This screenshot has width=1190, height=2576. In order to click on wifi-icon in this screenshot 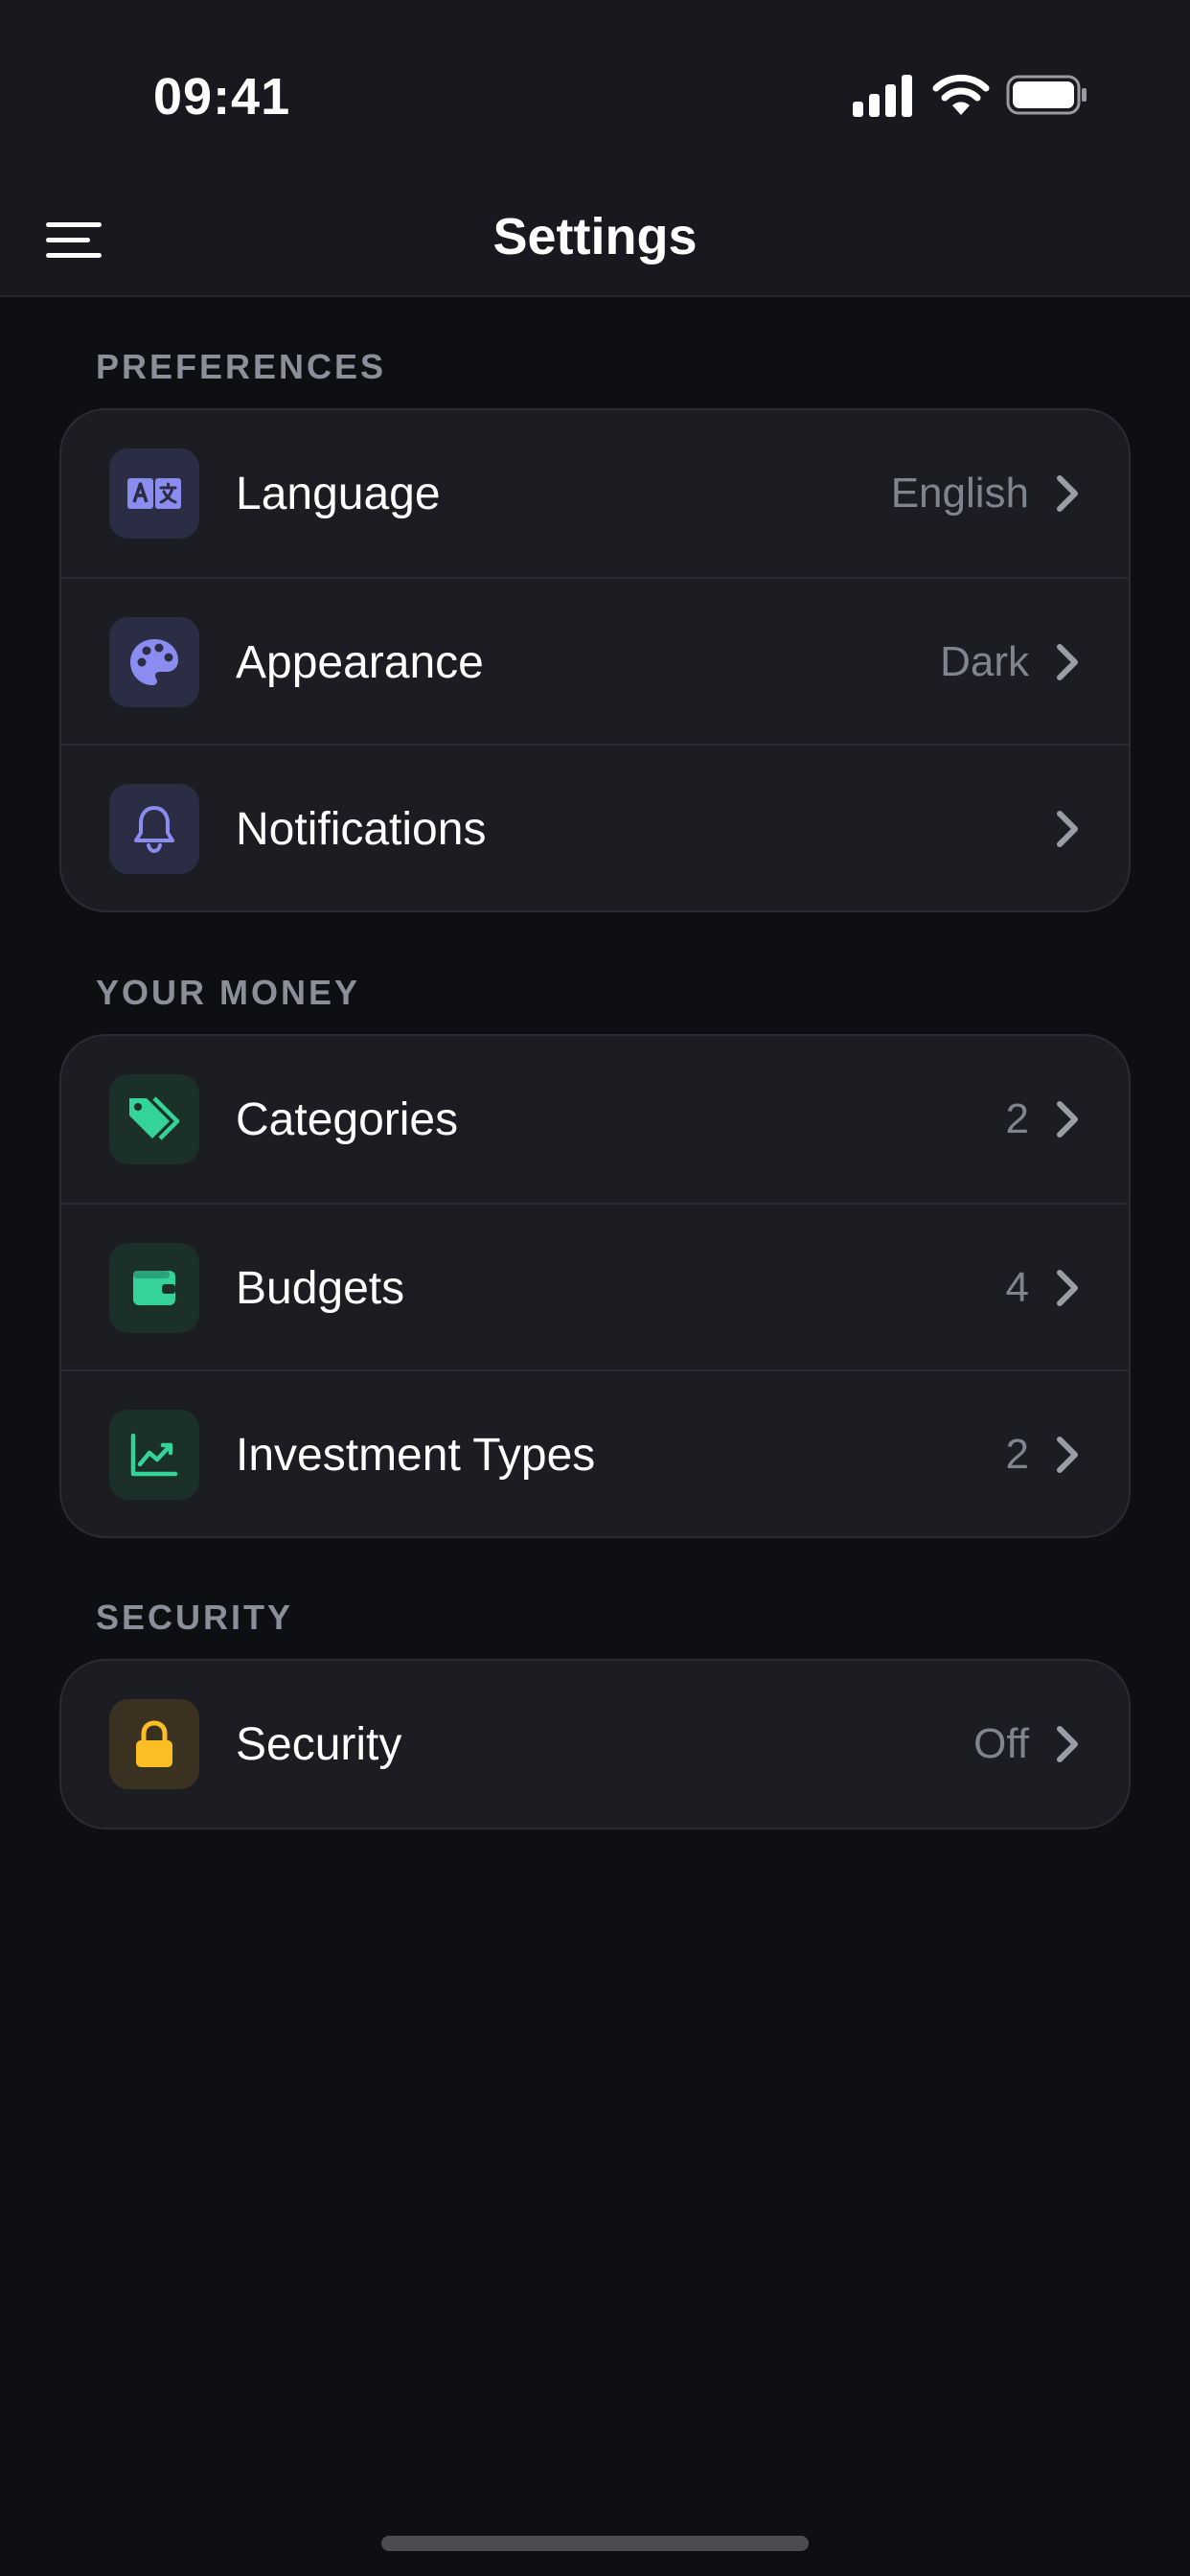, I will do `click(961, 94)`.